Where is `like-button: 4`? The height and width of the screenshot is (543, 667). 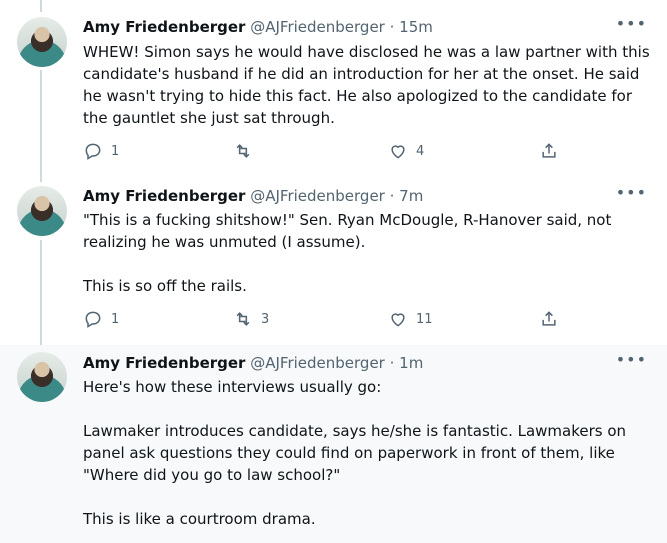
like-button: 4 is located at coordinates (406, 151).